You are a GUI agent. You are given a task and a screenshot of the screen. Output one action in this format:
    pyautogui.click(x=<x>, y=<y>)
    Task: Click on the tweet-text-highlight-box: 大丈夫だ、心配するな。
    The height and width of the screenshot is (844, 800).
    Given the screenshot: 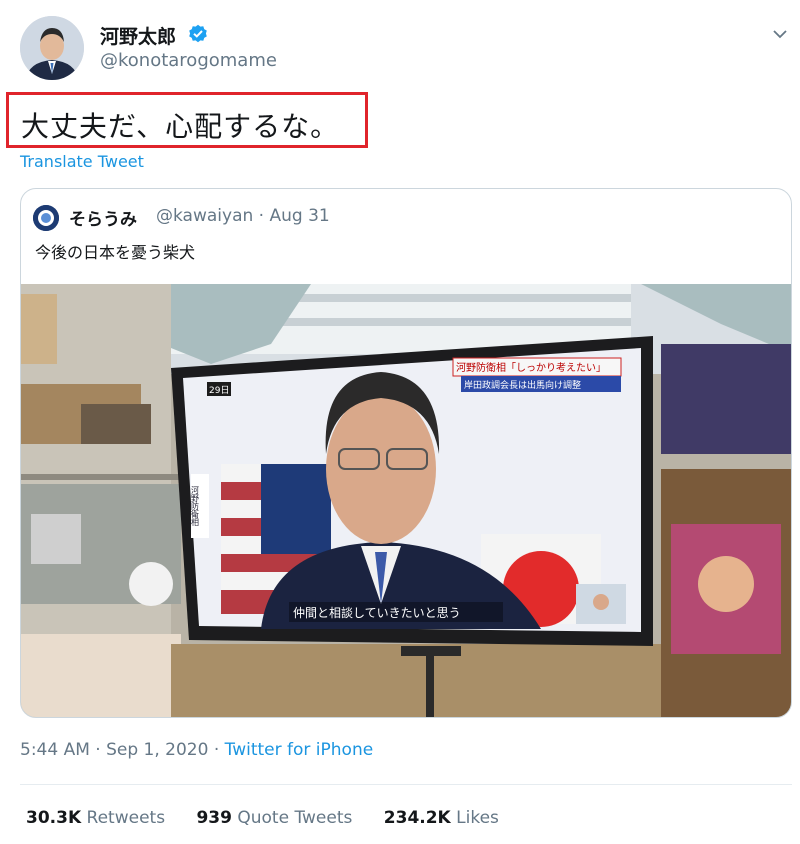 What is the action you would take?
    pyautogui.click(x=187, y=120)
    